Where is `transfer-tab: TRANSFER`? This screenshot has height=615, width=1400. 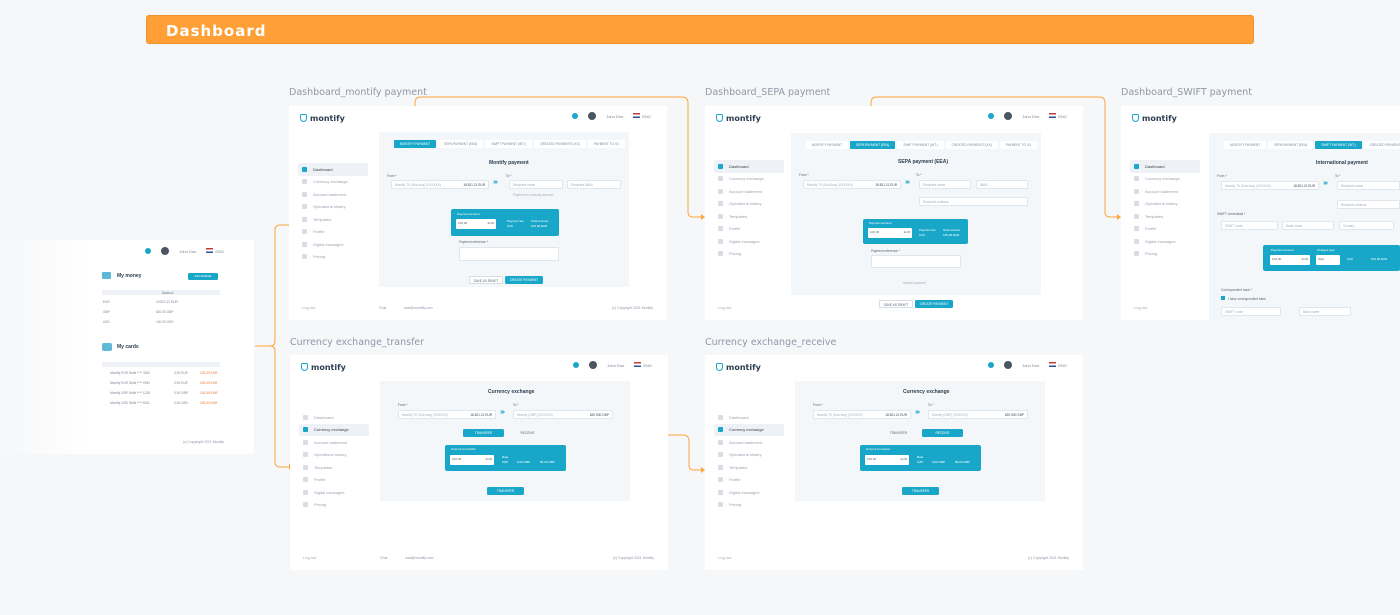 transfer-tab: TRANSFER is located at coordinates (483, 433).